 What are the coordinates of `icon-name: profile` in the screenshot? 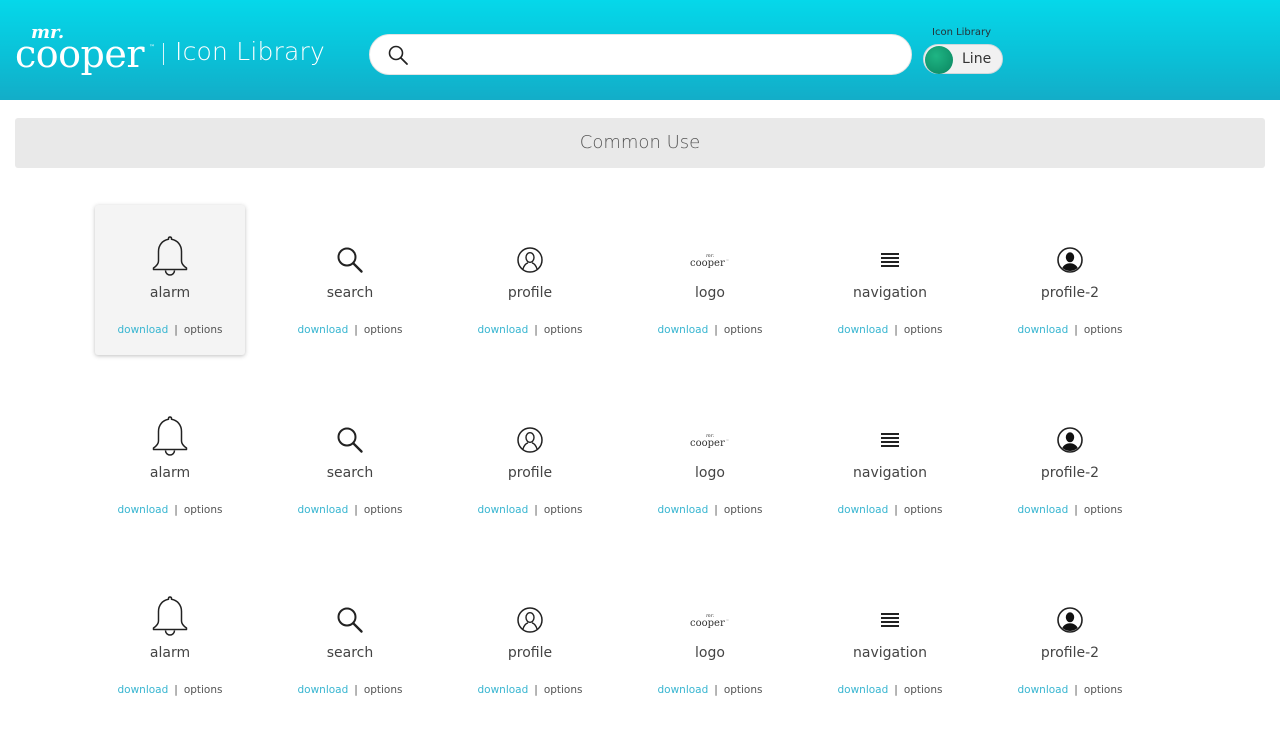 It's located at (530, 473).